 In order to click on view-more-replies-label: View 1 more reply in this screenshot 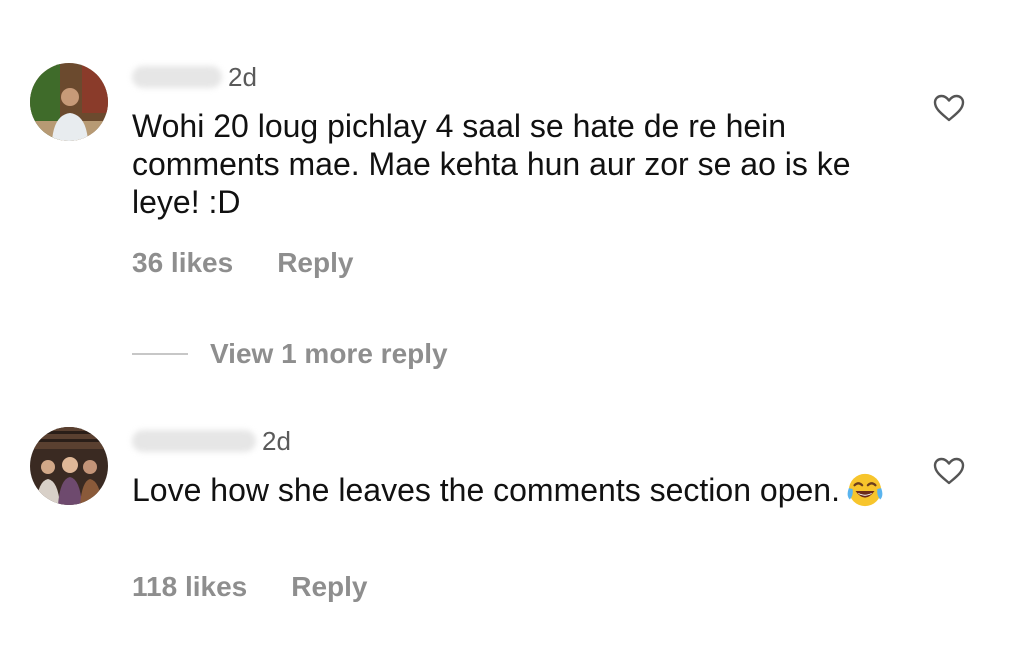, I will do `click(329, 354)`.